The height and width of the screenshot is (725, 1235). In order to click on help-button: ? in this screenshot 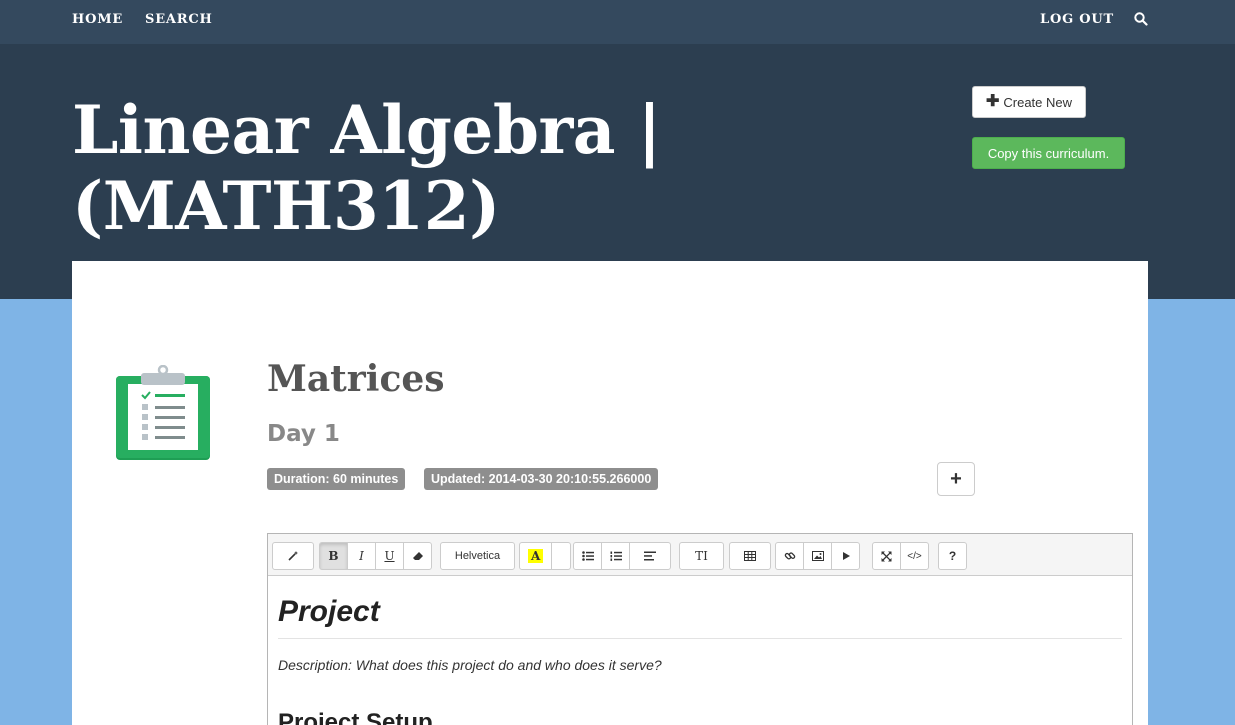, I will do `click(952, 556)`.